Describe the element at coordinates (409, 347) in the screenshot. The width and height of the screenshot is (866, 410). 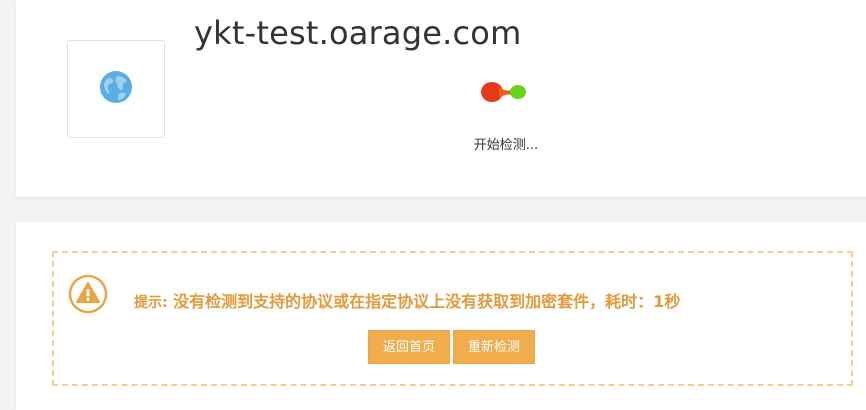
I see `back-home-button: 返回首页` at that location.